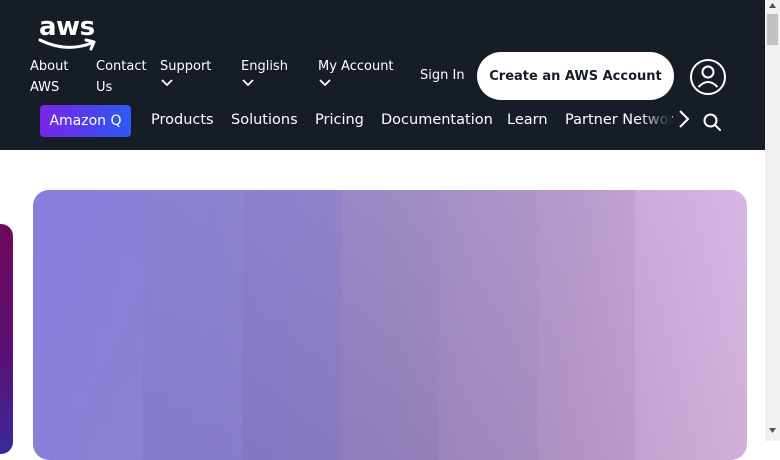  What do you see at coordinates (339, 120) in the screenshot?
I see `nav-pricing: Pricing` at bounding box center [339, 120].